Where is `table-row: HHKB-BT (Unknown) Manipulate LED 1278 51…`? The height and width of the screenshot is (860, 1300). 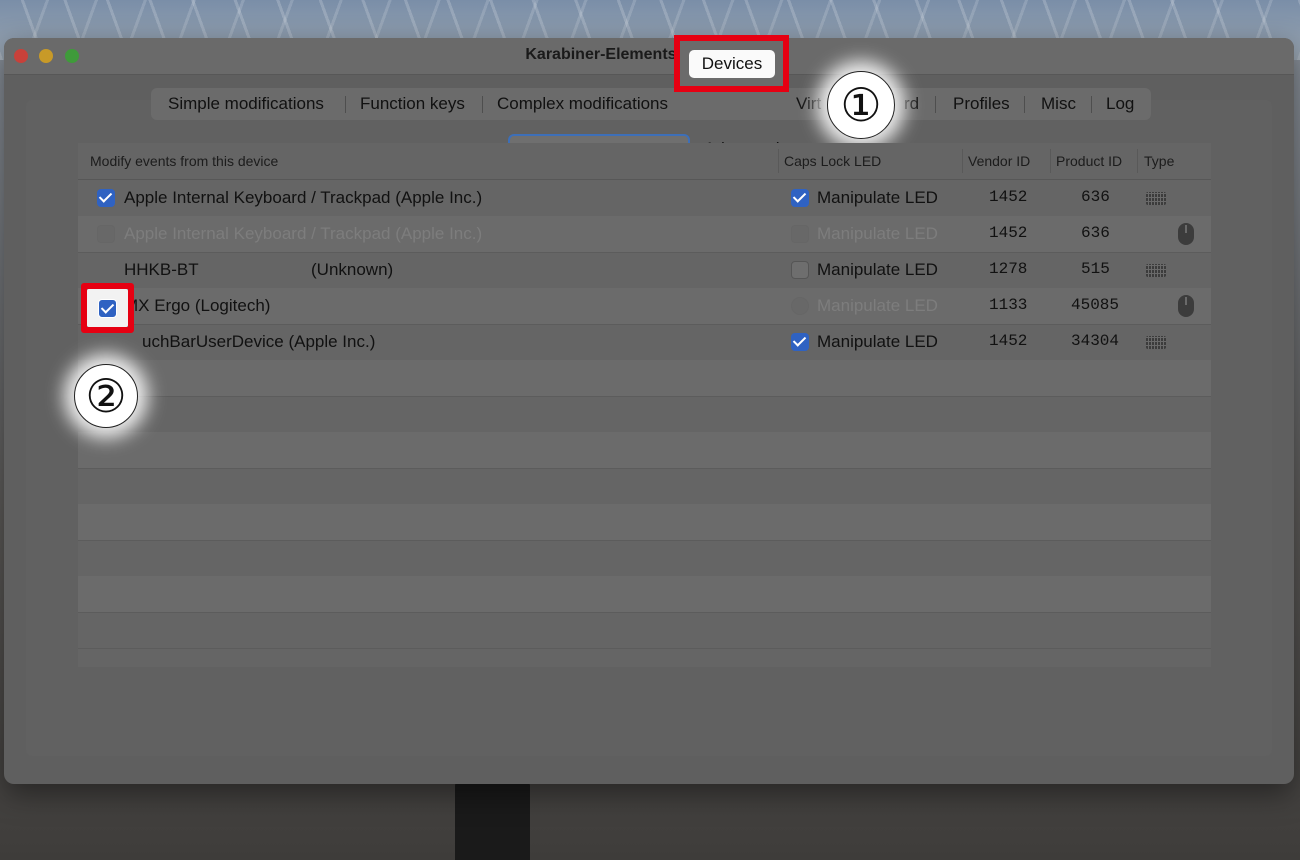
table-row: HHKB-BT (Unknown) Manipulate LED 1278 51… is located at coordinates (644, 270).